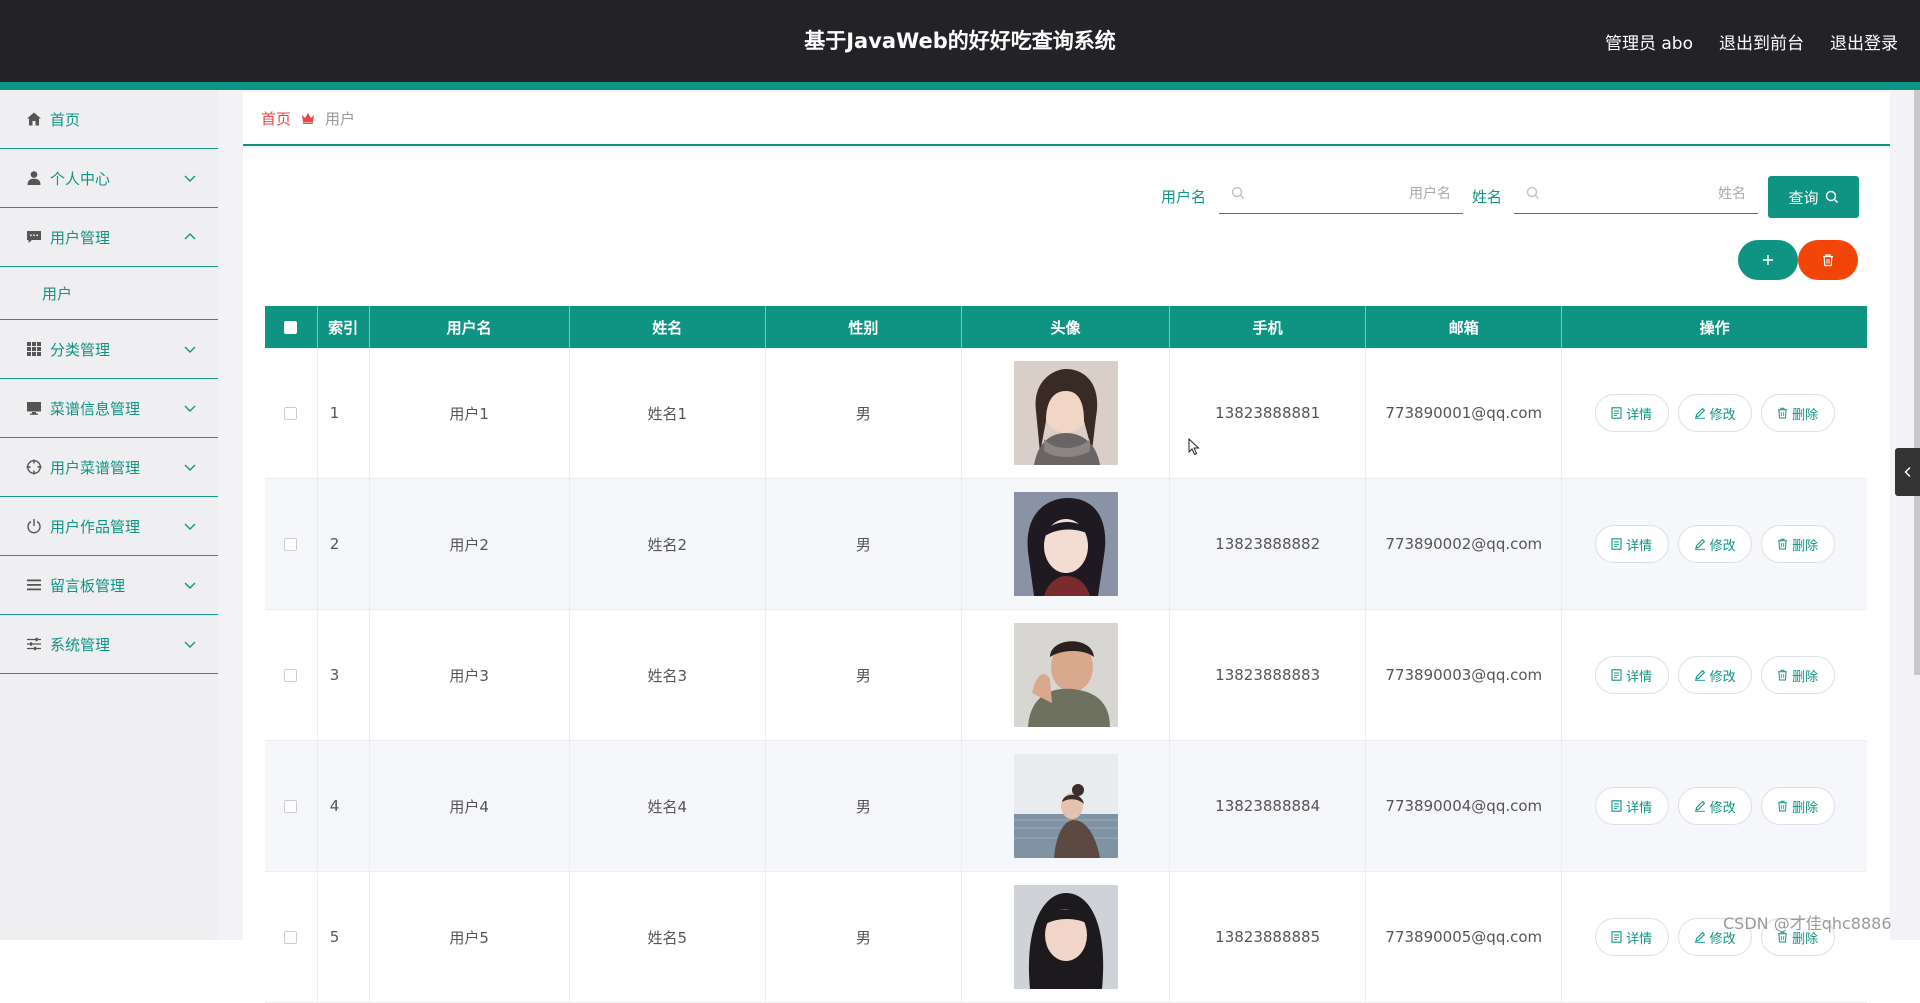 The height and width of the screenshot is (1003, 1920). Describe the element at coordinates (109, 293) in the screenshot. I see `sidebar-subitem-users: 用户` at that location.